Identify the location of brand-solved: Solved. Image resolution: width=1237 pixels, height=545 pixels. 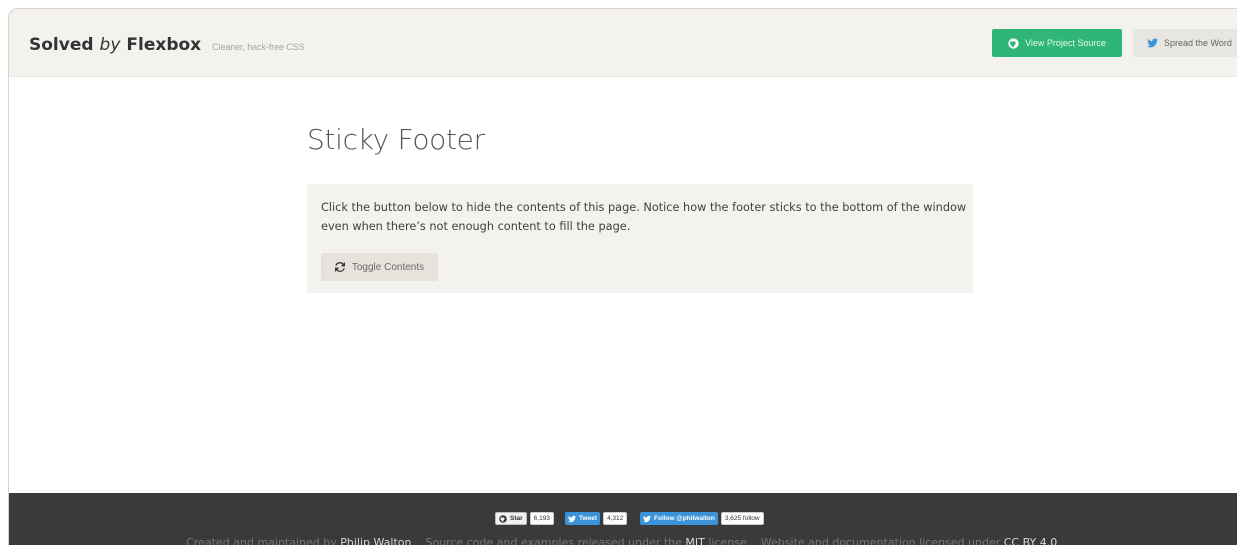
(61, 45).